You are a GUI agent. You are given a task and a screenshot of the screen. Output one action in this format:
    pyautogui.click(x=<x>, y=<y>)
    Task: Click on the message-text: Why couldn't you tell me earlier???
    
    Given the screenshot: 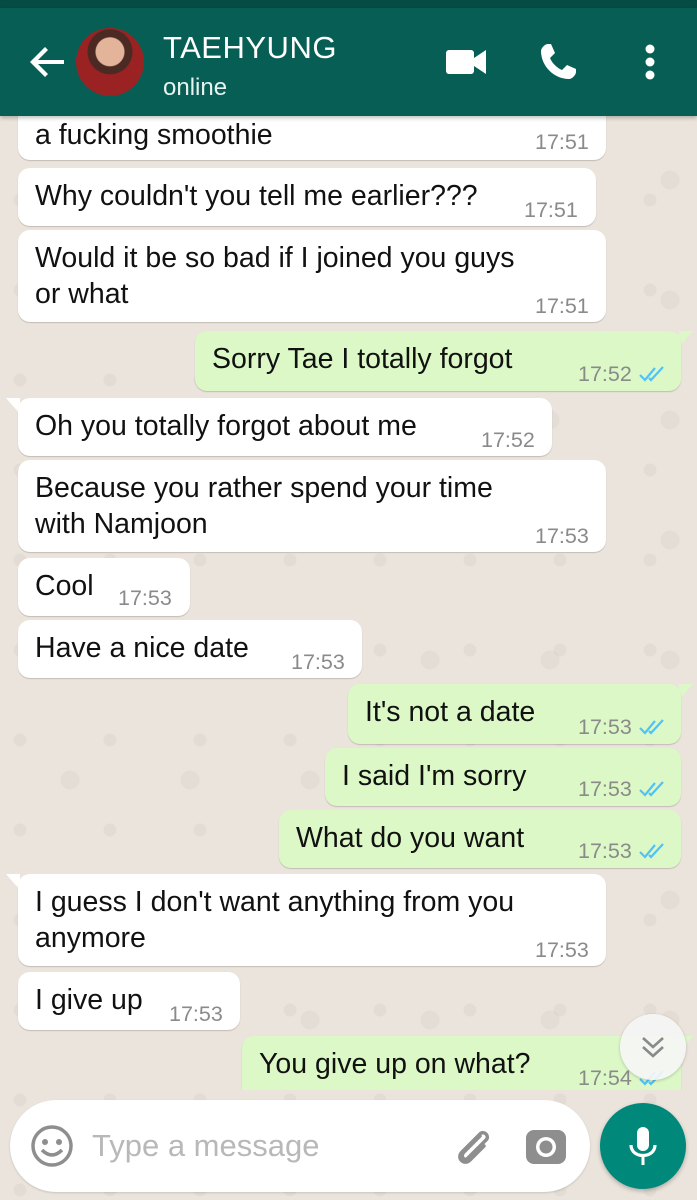 What is the action you would take?
    pyautogui.click(x=256, y=196)
    